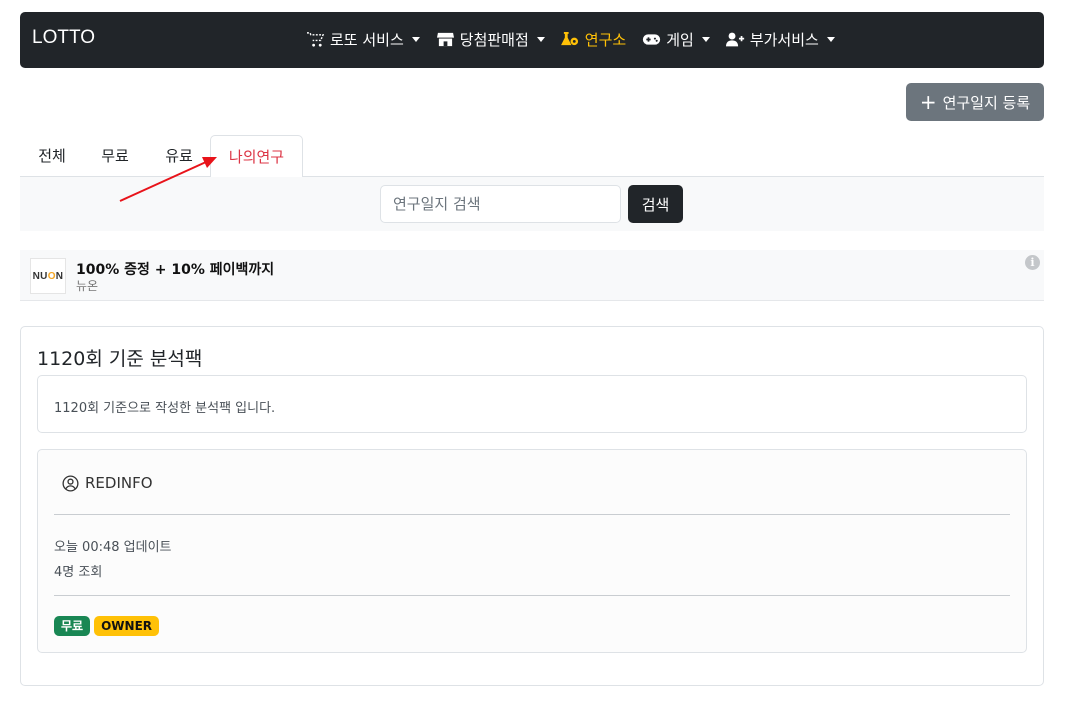 The image size is (1072, 708). I want to click on post-author: REDINFO, so click(107, 483).